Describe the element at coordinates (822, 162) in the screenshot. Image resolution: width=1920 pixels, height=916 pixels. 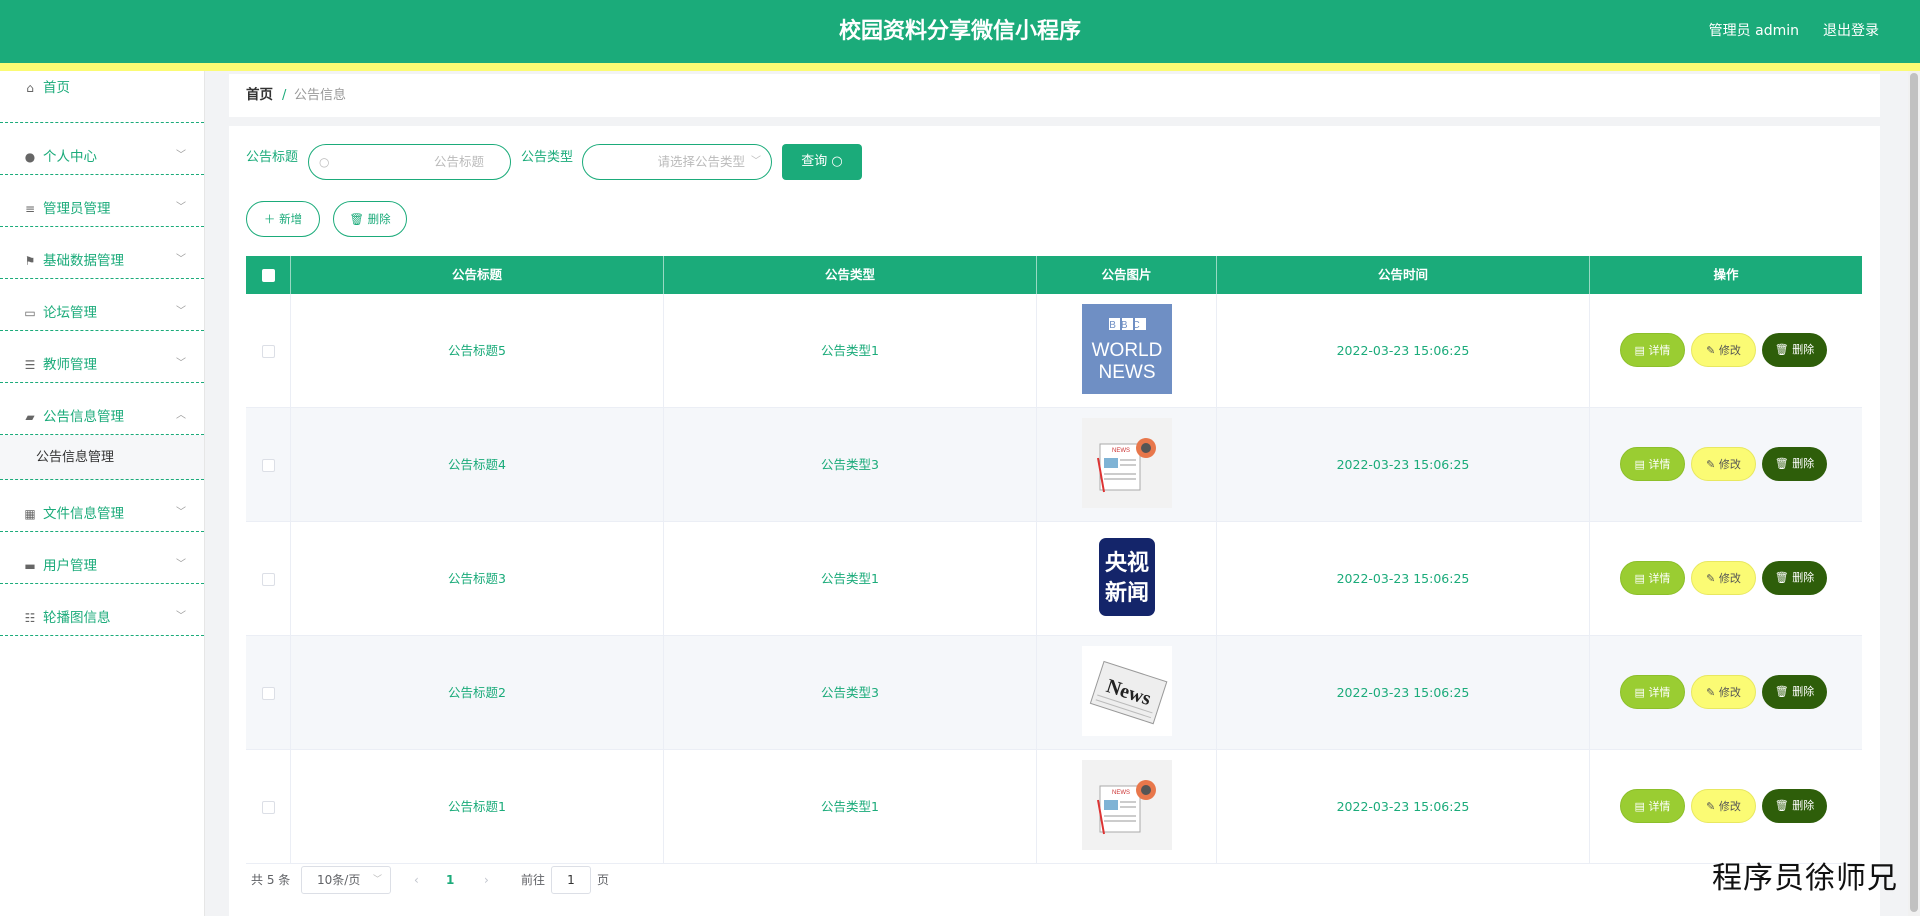
I see `query-button: 查询 ○` at that location.